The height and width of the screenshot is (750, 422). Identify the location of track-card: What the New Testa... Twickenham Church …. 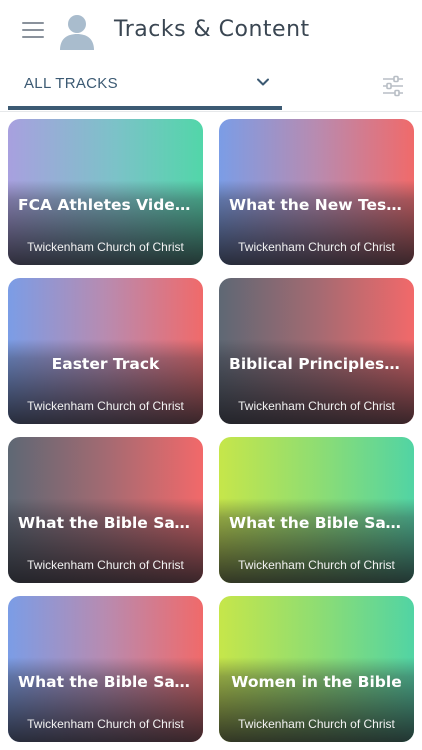
(316, 192).